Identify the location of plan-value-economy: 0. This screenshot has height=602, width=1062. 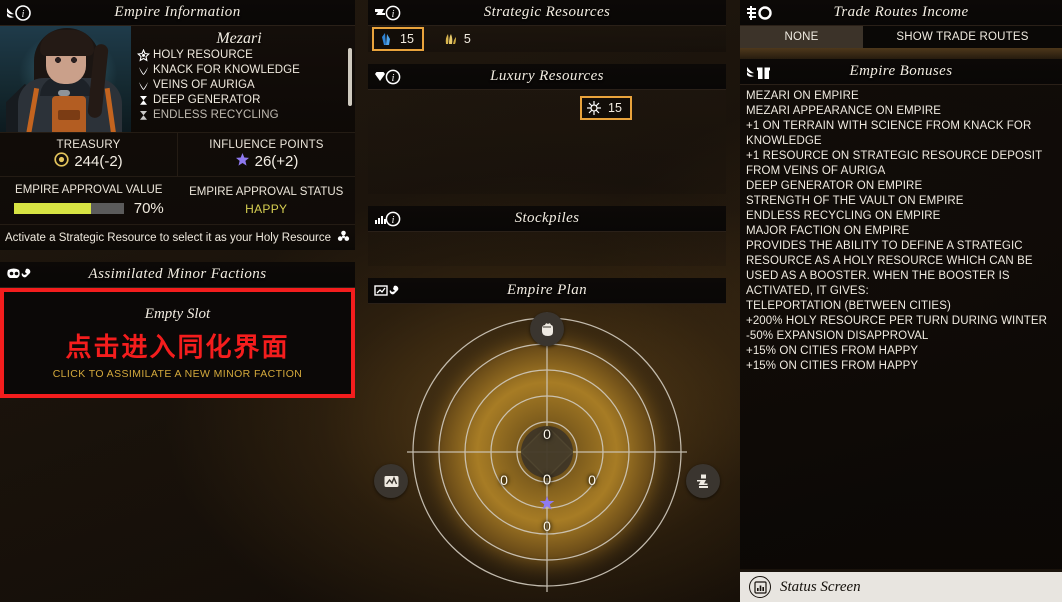
(504, 480).